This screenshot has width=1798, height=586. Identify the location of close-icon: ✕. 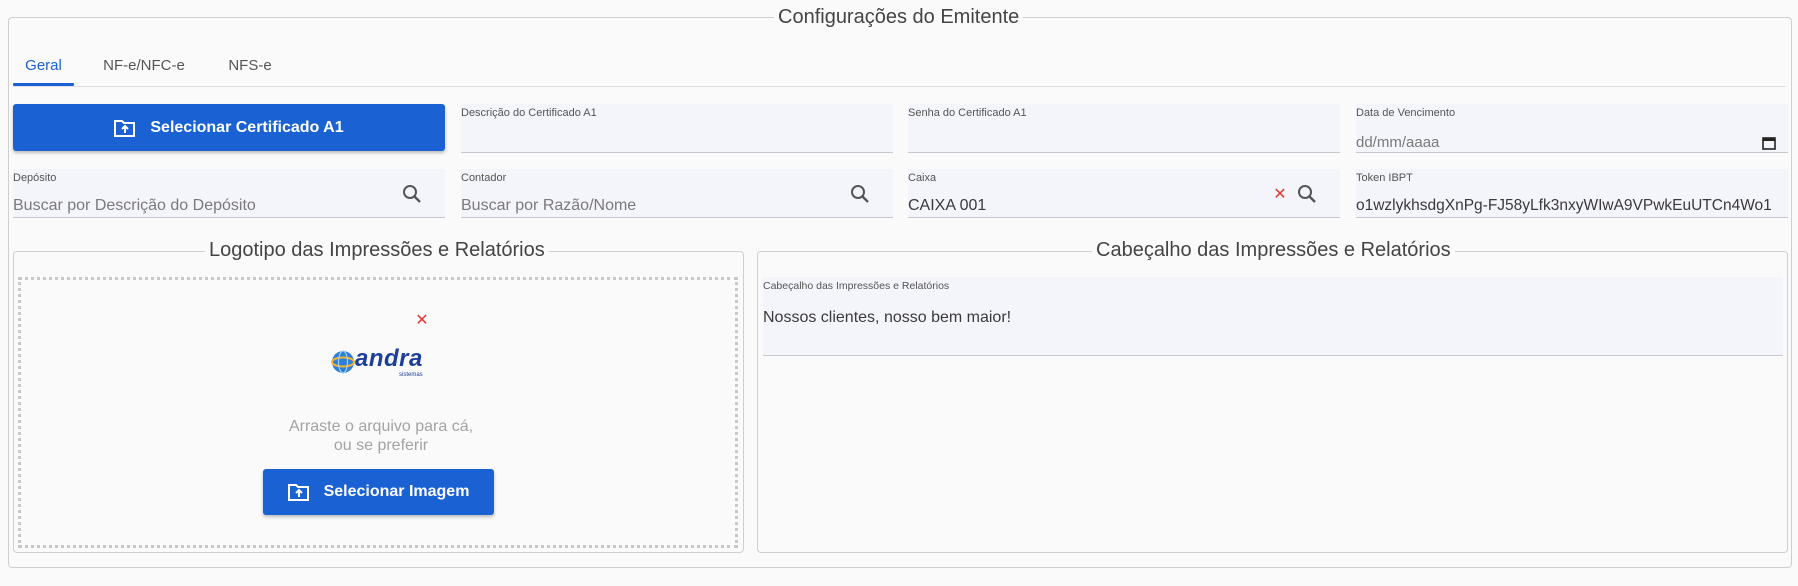
(1280, 195).